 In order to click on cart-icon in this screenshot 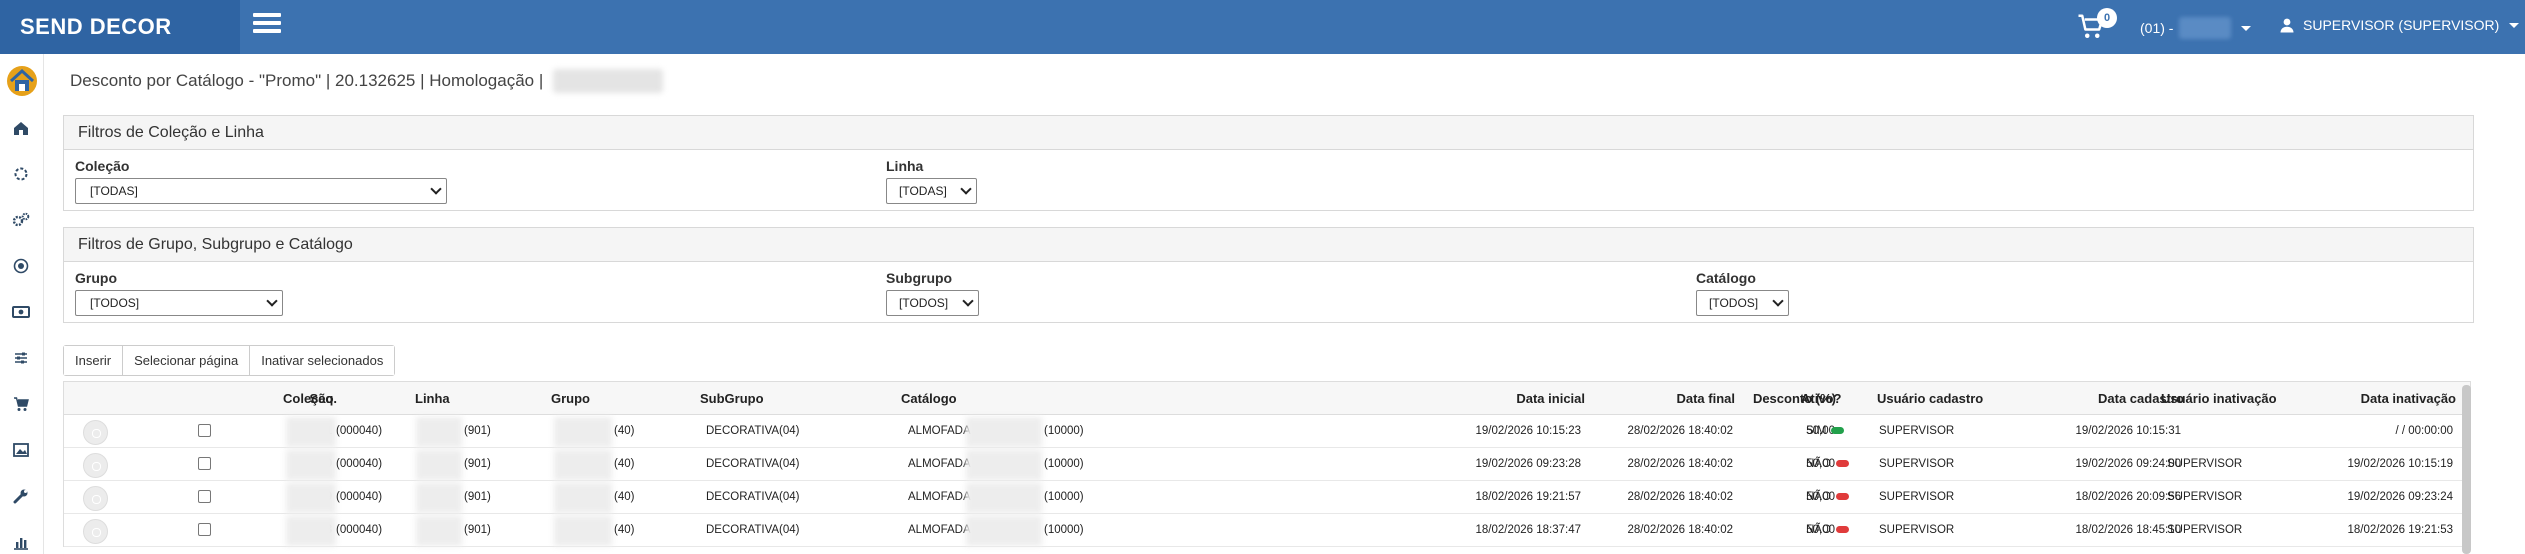, I will do `click(21, 404)`.